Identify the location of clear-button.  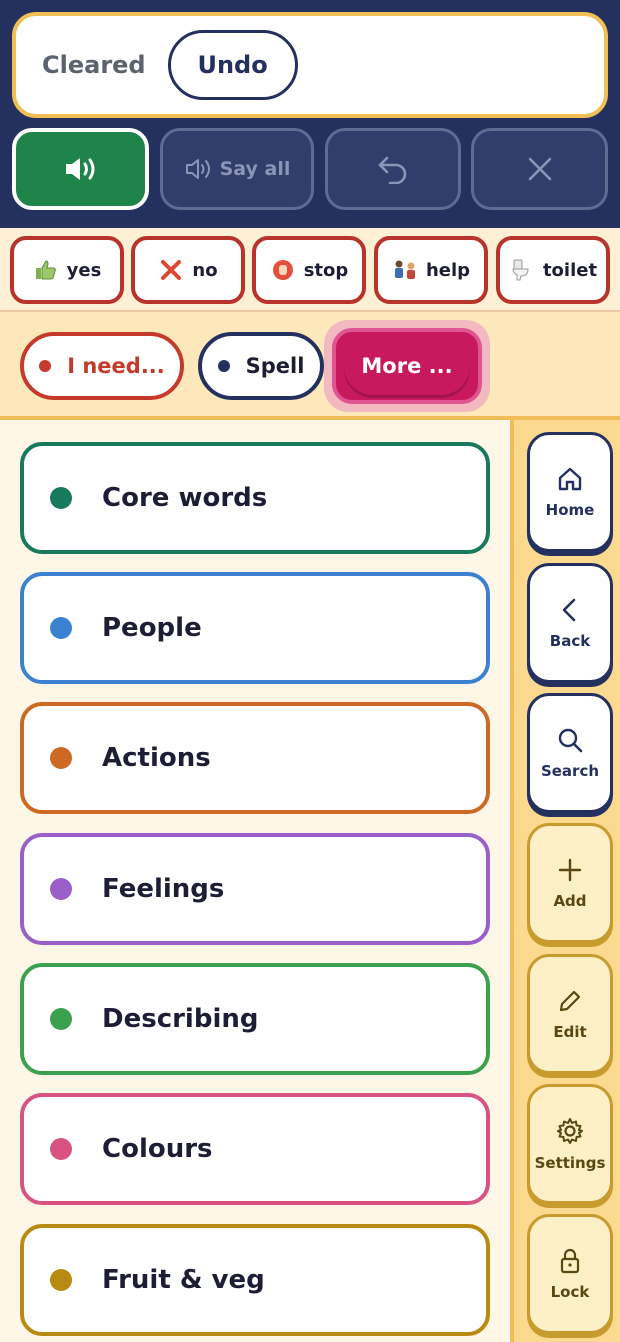
(539, 169).